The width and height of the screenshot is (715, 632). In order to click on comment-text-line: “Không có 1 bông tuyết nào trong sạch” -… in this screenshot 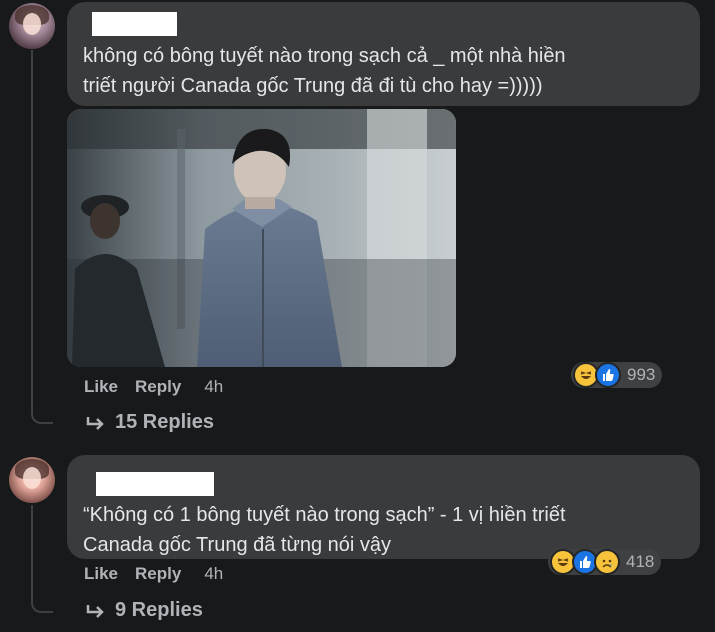, I will do `click(324, 515)`.